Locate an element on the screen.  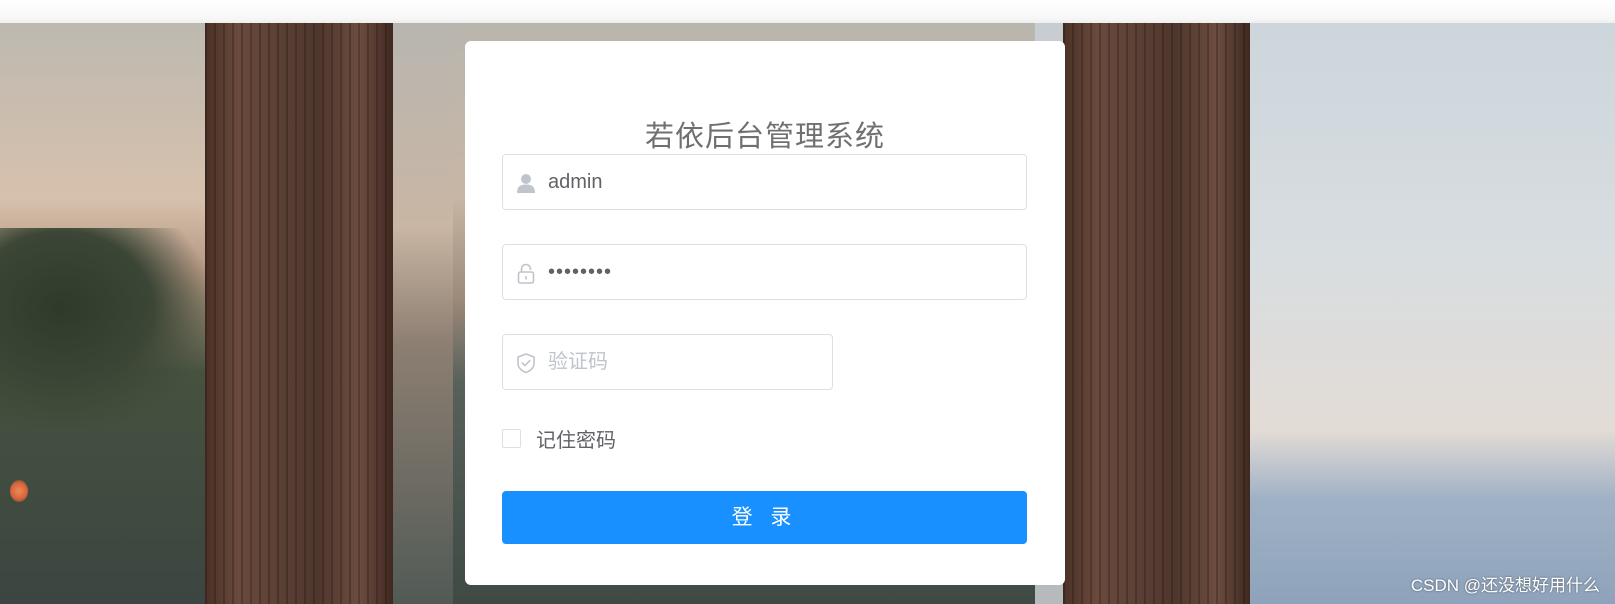
password-field is located at coordinates (764, 272).